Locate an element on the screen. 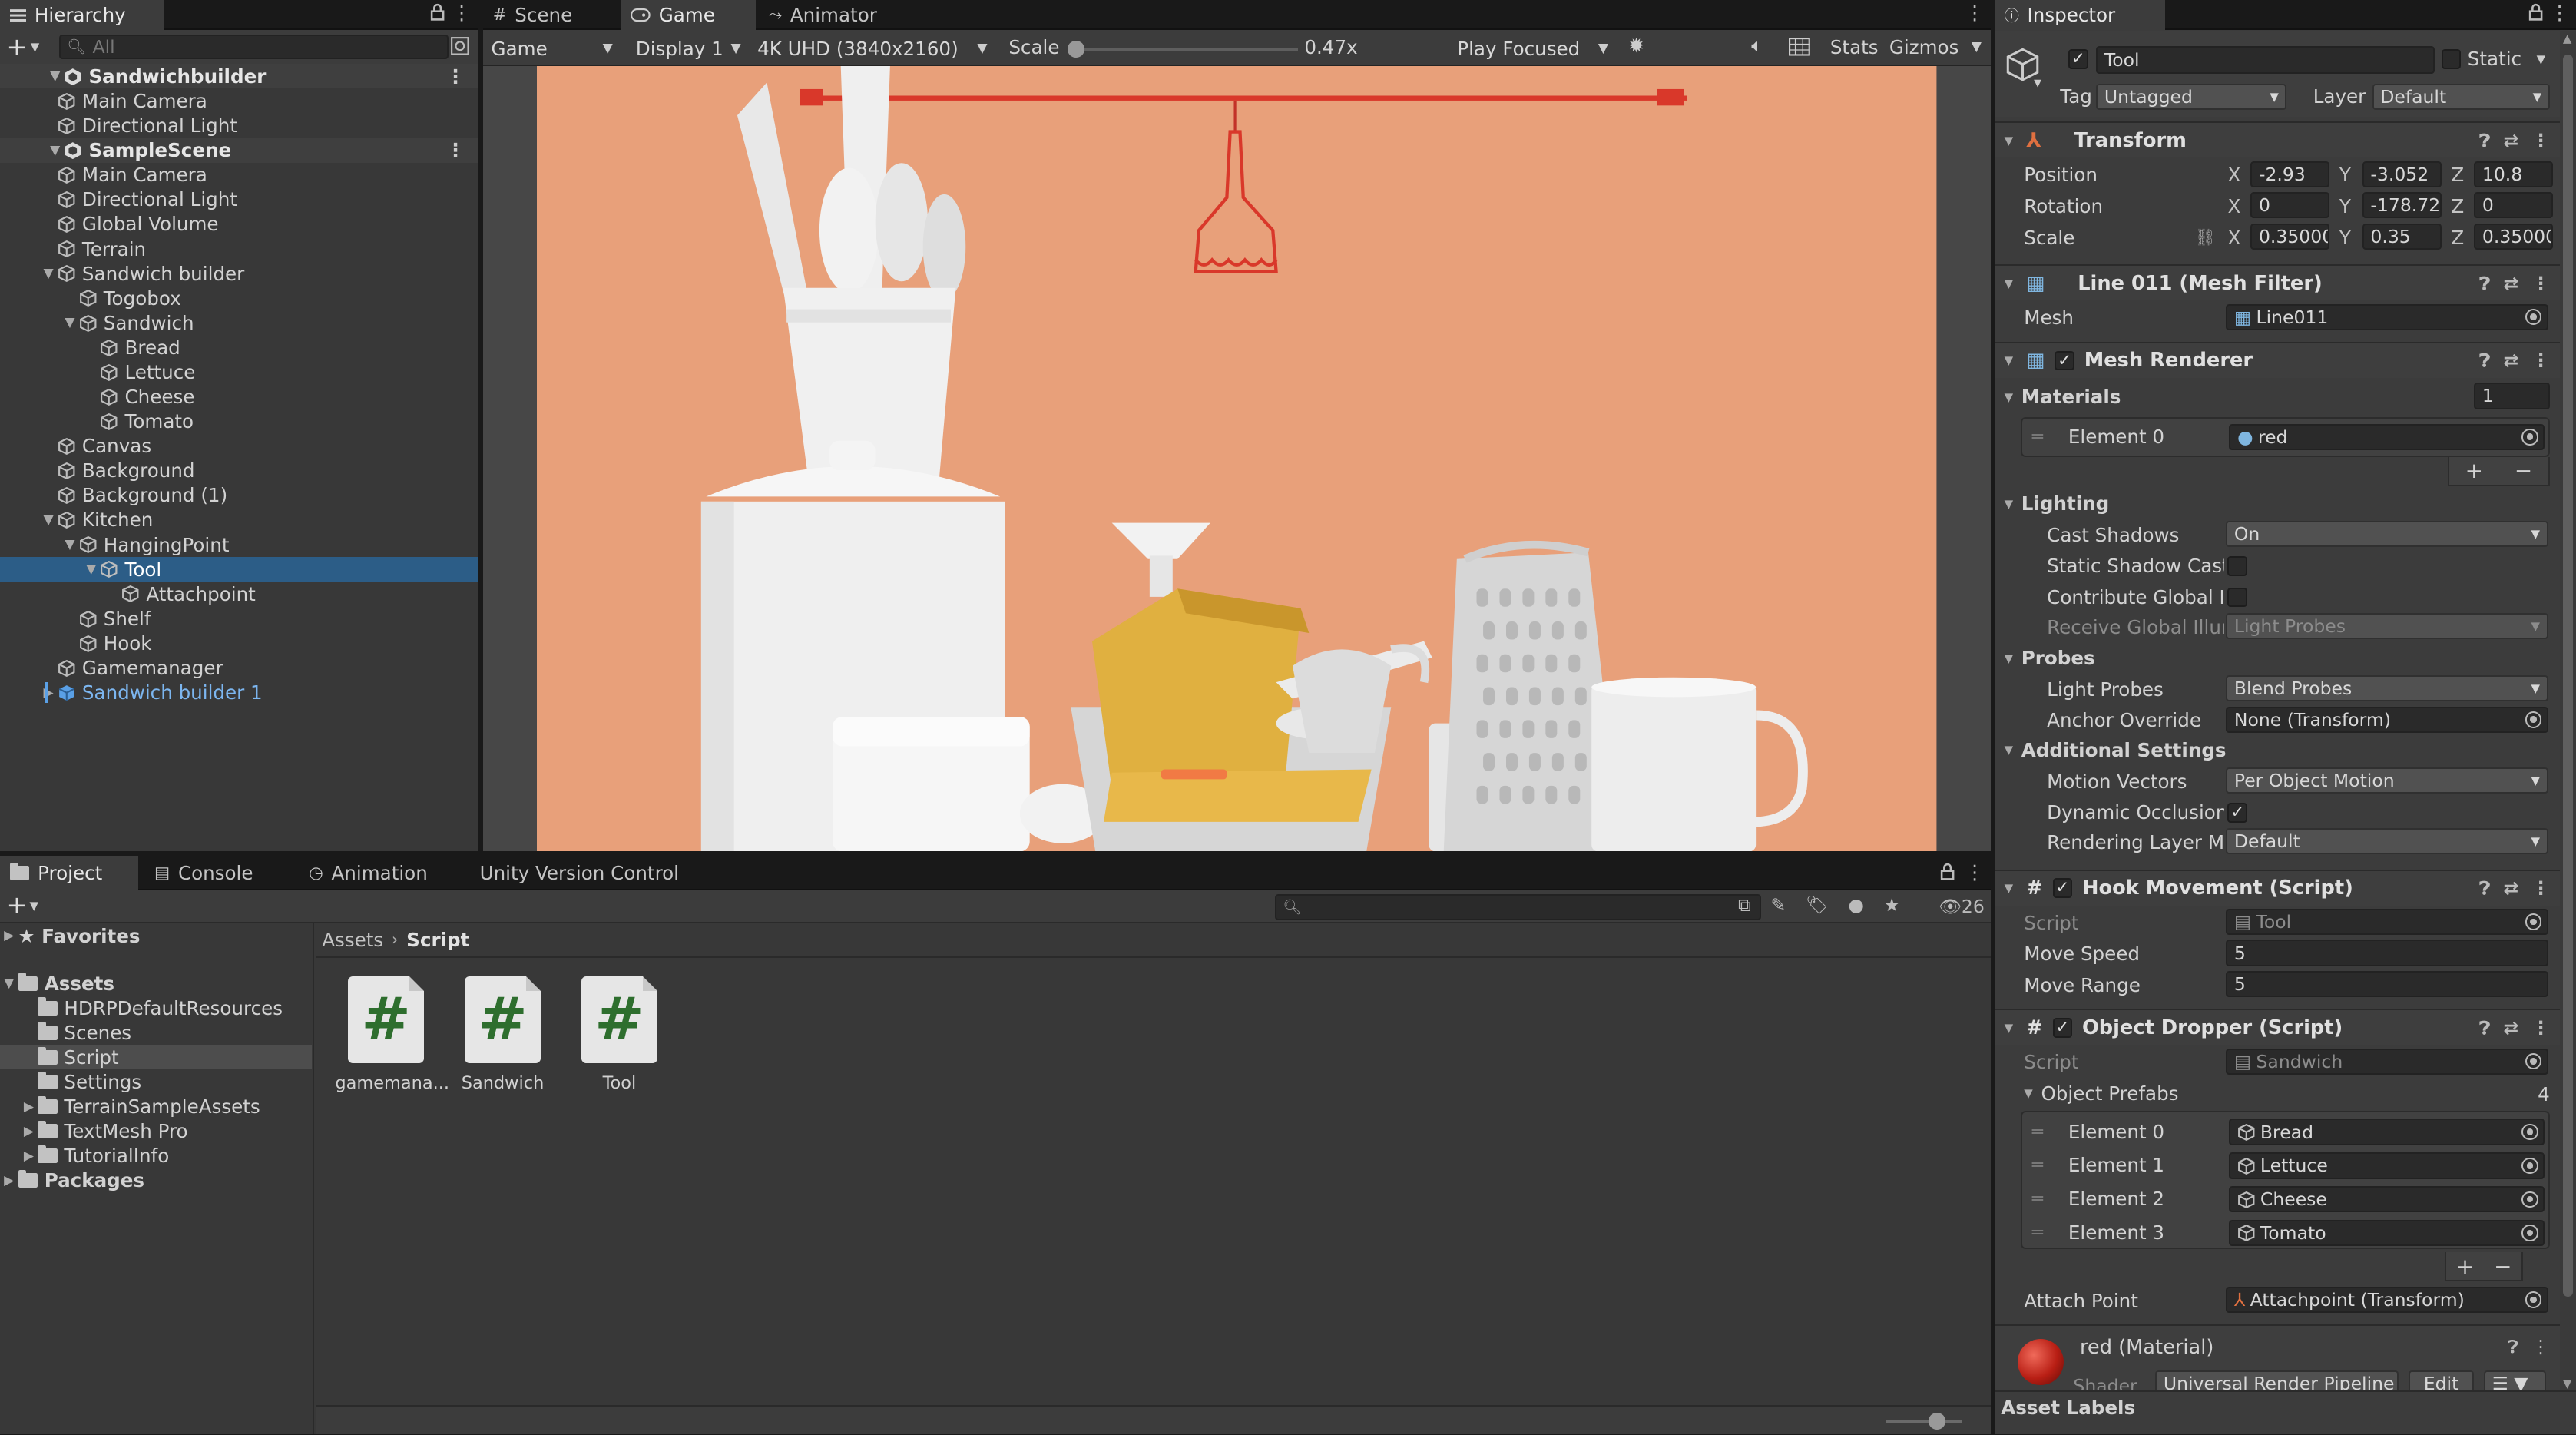  asset-folder-row: Script is located at coordinates (157, 1057).